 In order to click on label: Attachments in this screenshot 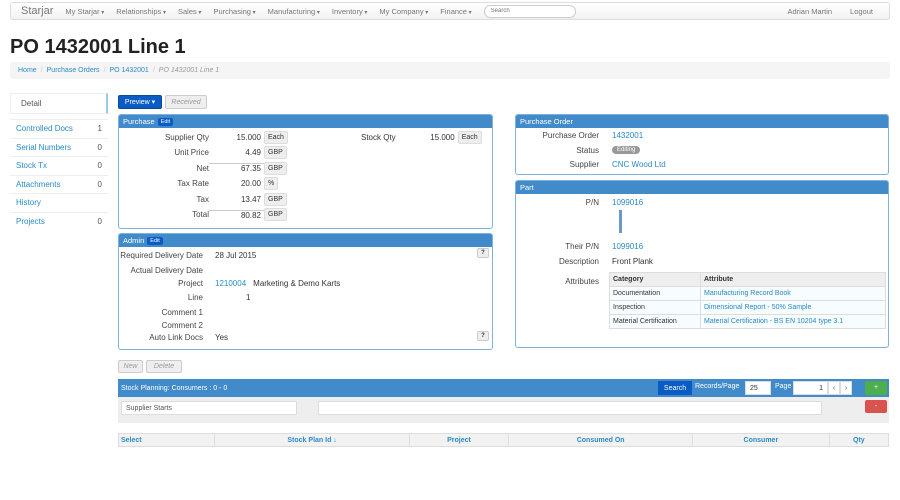, I will do `click(38, 184)`.